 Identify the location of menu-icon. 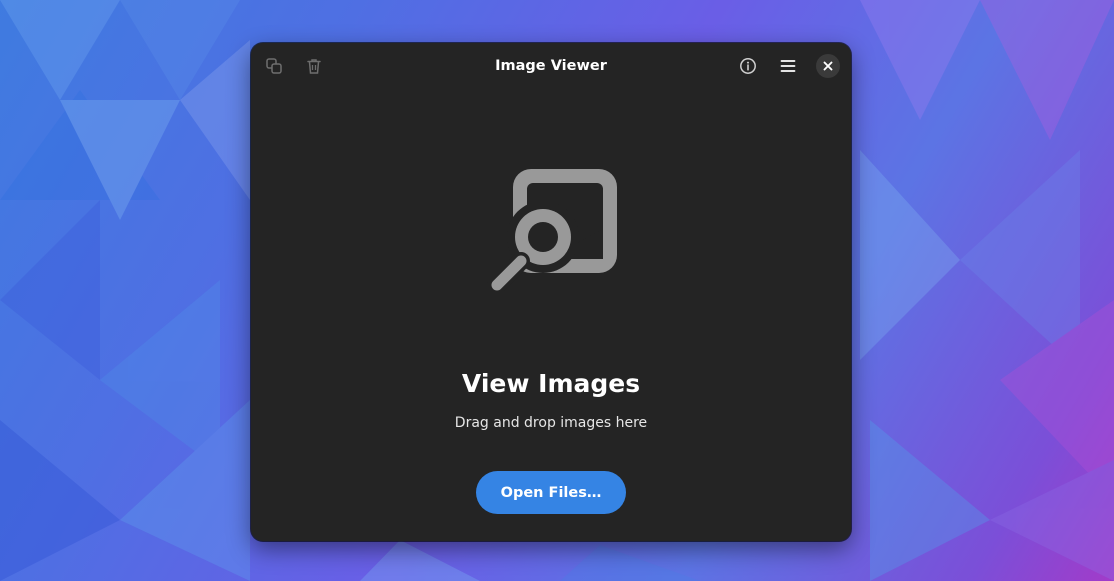
(788, 66).